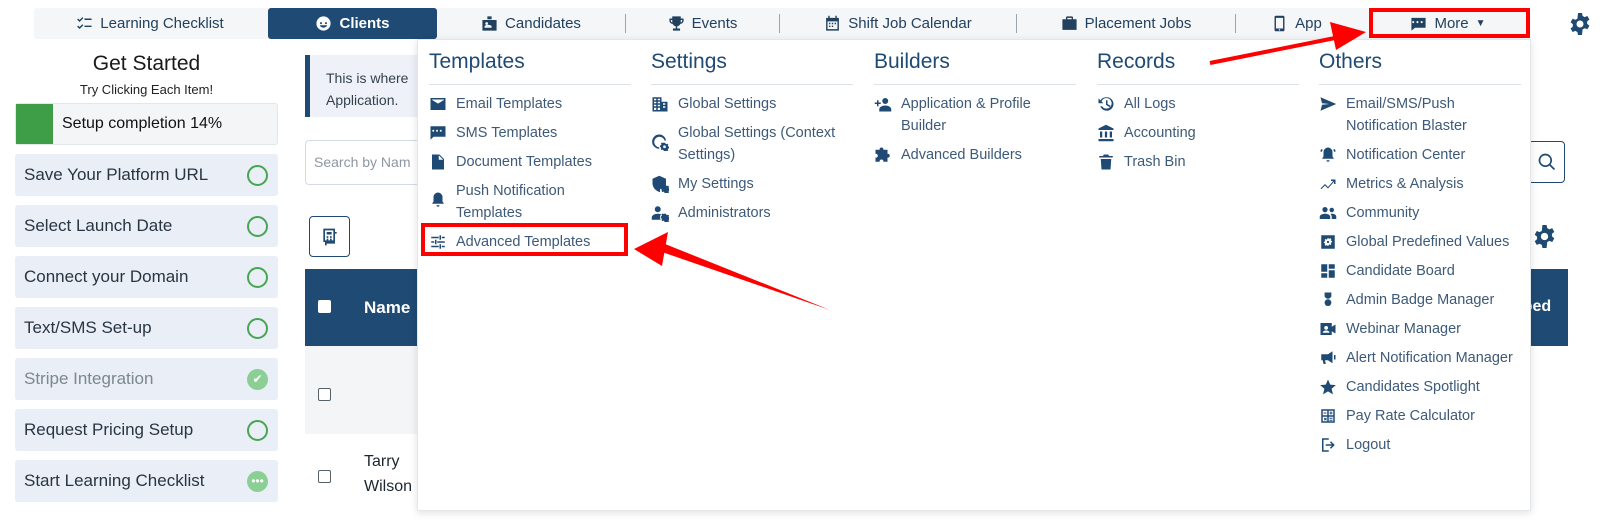 Image resolution: width=1600 pixels, height=527 pixels. What do you see at coordinates (146, 63) in the screenshot?
I see `get-started-title: Get Started` at bounding box center [146, 63].